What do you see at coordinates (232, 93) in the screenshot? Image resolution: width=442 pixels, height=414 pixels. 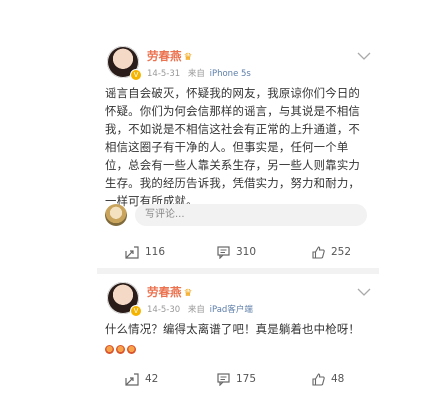 I see `post-text-line: 谣言自会破灭，怀疑我的网友，我原谅你们今日的` at bounding box center [232, 93].